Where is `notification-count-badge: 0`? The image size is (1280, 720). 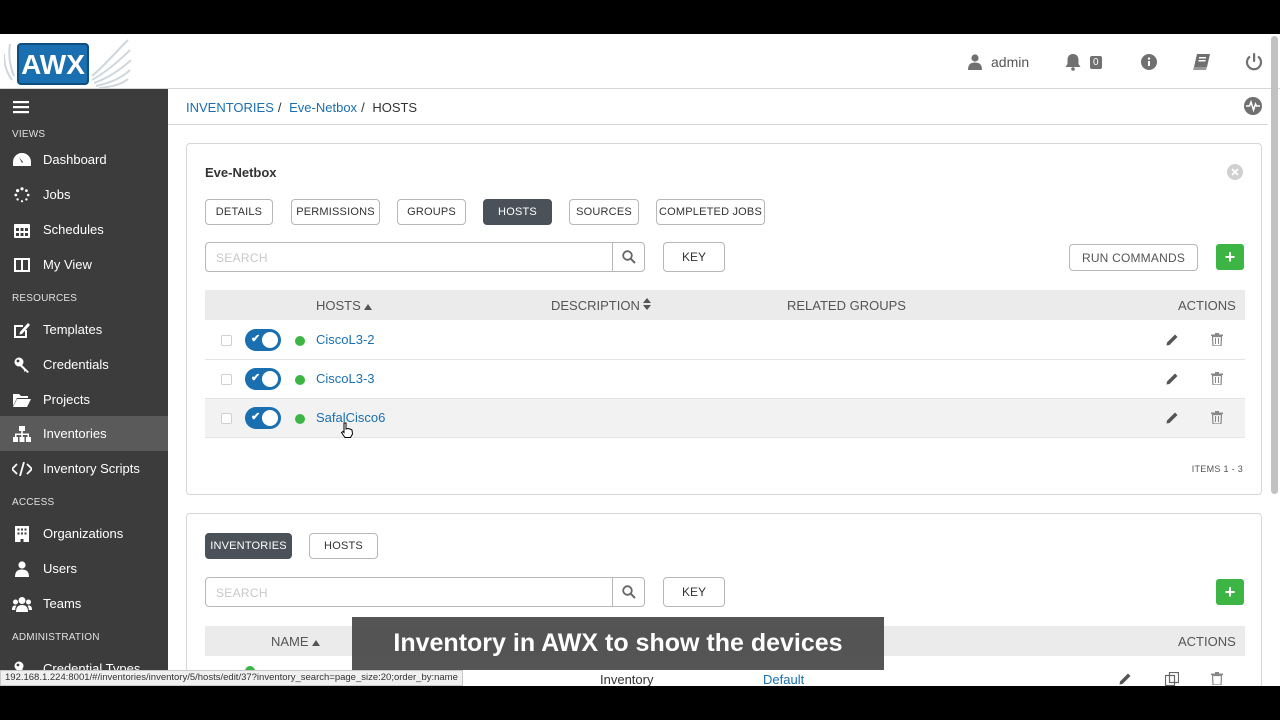
notification-count-badge: 0 is located at coordinates (1096, 62).